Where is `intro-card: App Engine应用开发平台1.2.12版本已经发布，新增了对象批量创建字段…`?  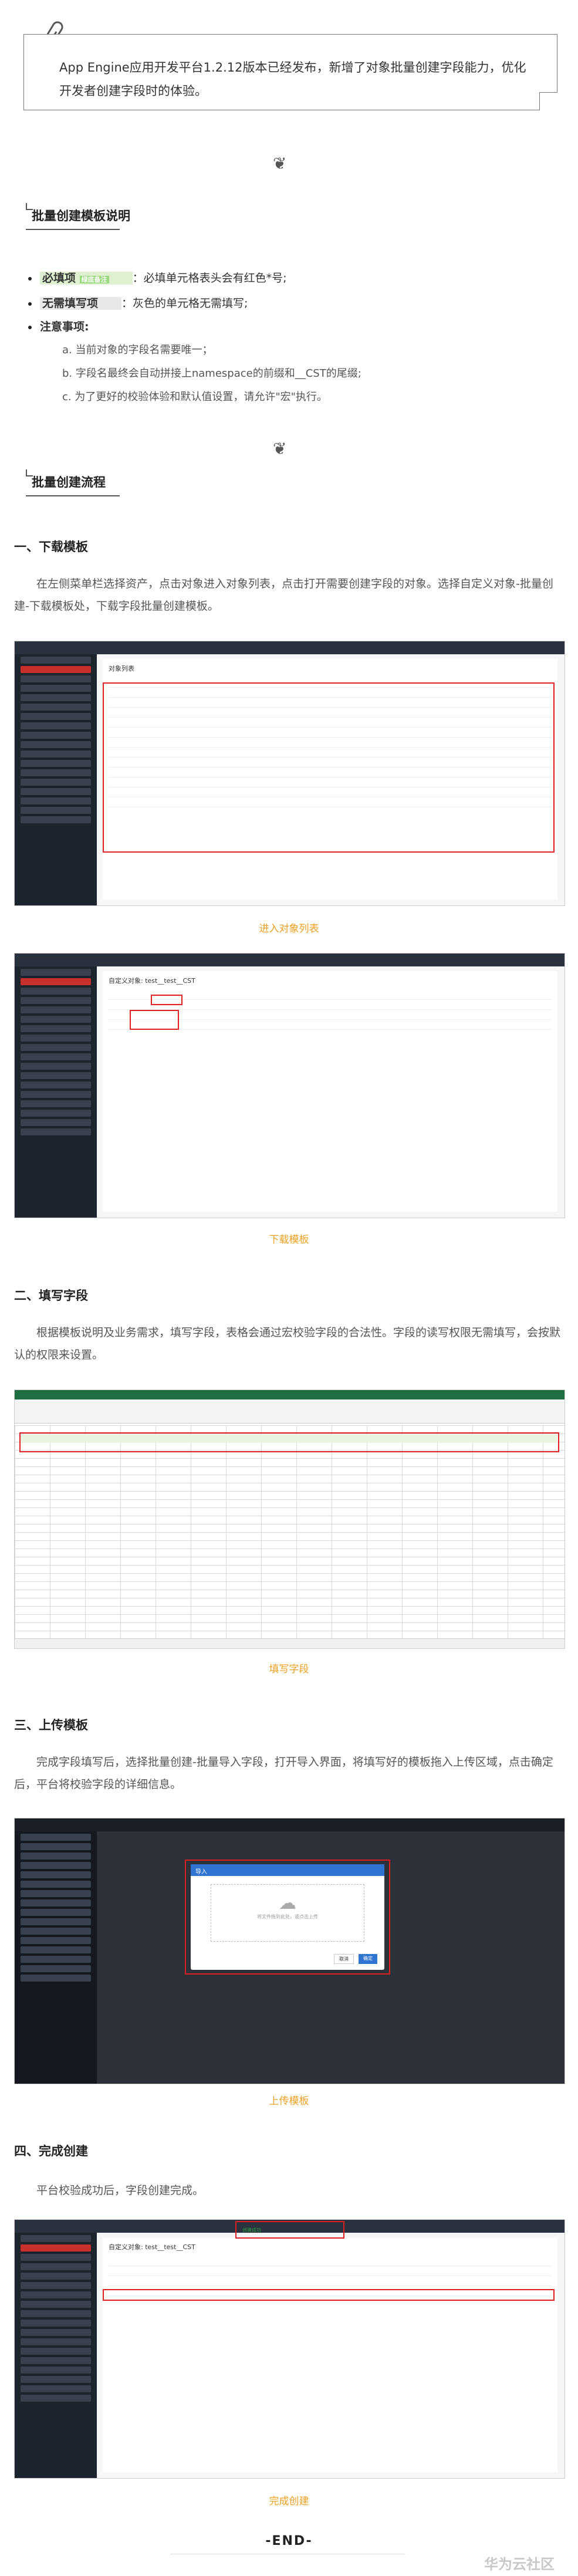
intro-card: App Engine应用开发平台1.2.12版本已经发布，新增了对象批量创建字段… is located at coordinates (290, 72).